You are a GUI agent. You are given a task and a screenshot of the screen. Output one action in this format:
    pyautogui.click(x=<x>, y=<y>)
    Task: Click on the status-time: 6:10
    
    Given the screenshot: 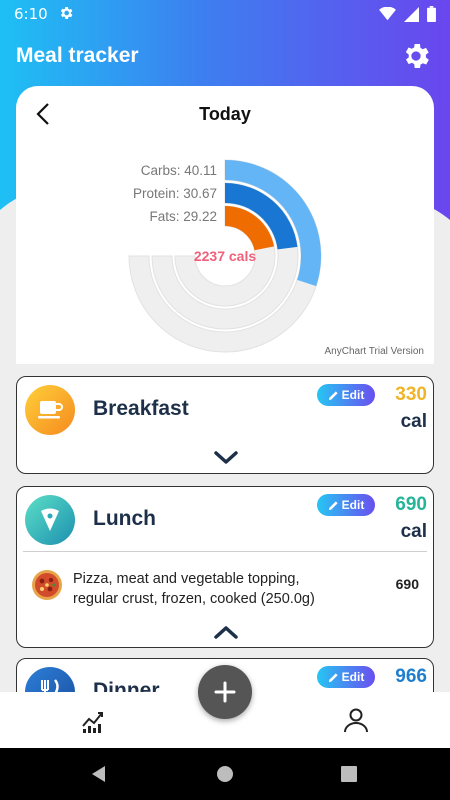 What is the action you would take?
    pyautogui.click(x=31, y=14)
    